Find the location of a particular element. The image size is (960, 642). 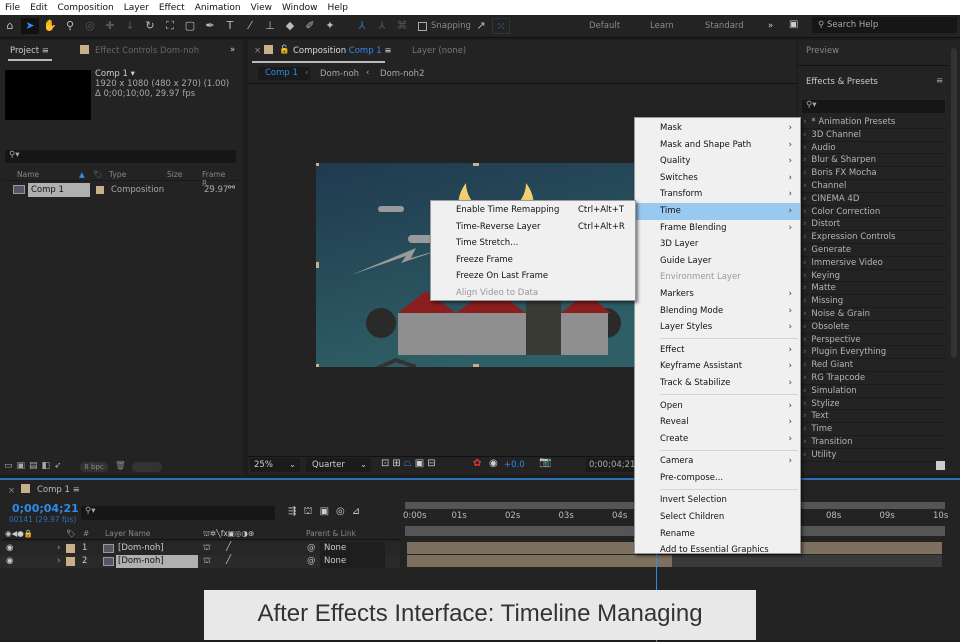

av-switches-icons: ◉◀●🔒 is located at coordinates (19, 533).